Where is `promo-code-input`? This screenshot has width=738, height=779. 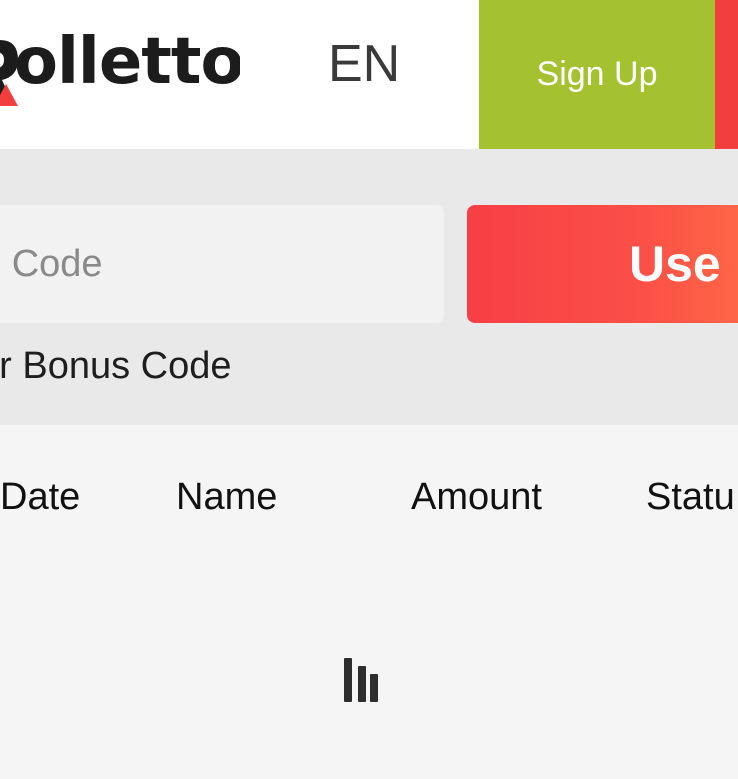 promo-code-input is located at coordinates (222, 264).